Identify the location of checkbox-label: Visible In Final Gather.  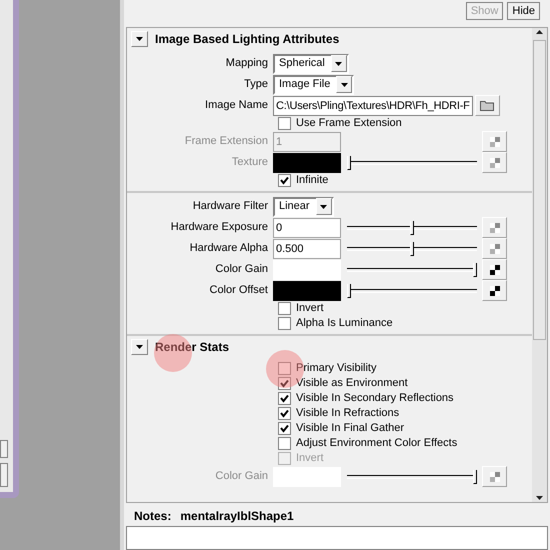
(350, 428).